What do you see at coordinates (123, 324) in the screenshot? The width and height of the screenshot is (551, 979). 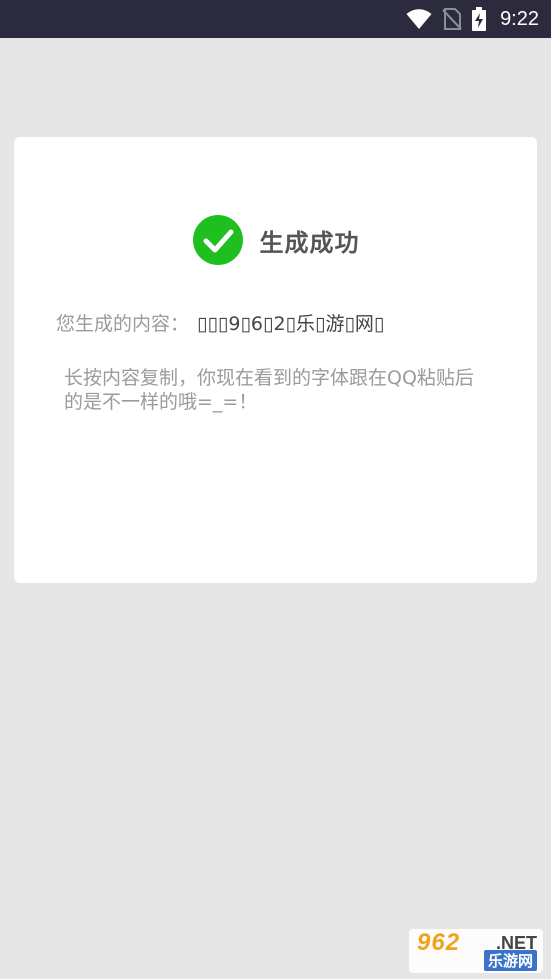 I see `result-label: 您生成的内容：` at bounding box center [123, 324].